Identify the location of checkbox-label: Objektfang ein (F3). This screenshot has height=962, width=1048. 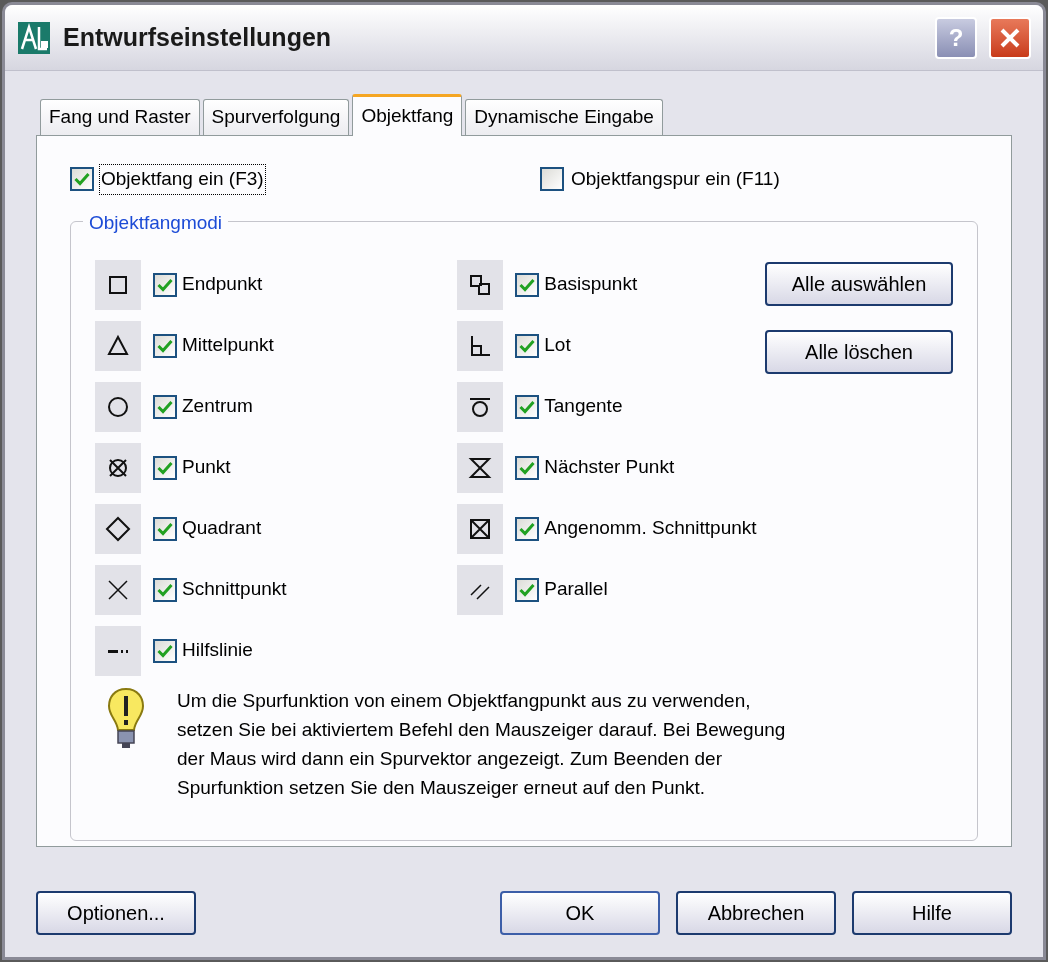
(182, 179).